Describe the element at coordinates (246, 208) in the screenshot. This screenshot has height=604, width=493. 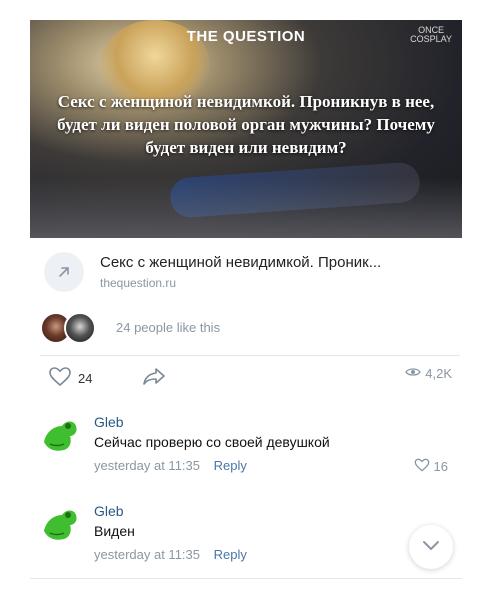
I see `image-floor` at that location.